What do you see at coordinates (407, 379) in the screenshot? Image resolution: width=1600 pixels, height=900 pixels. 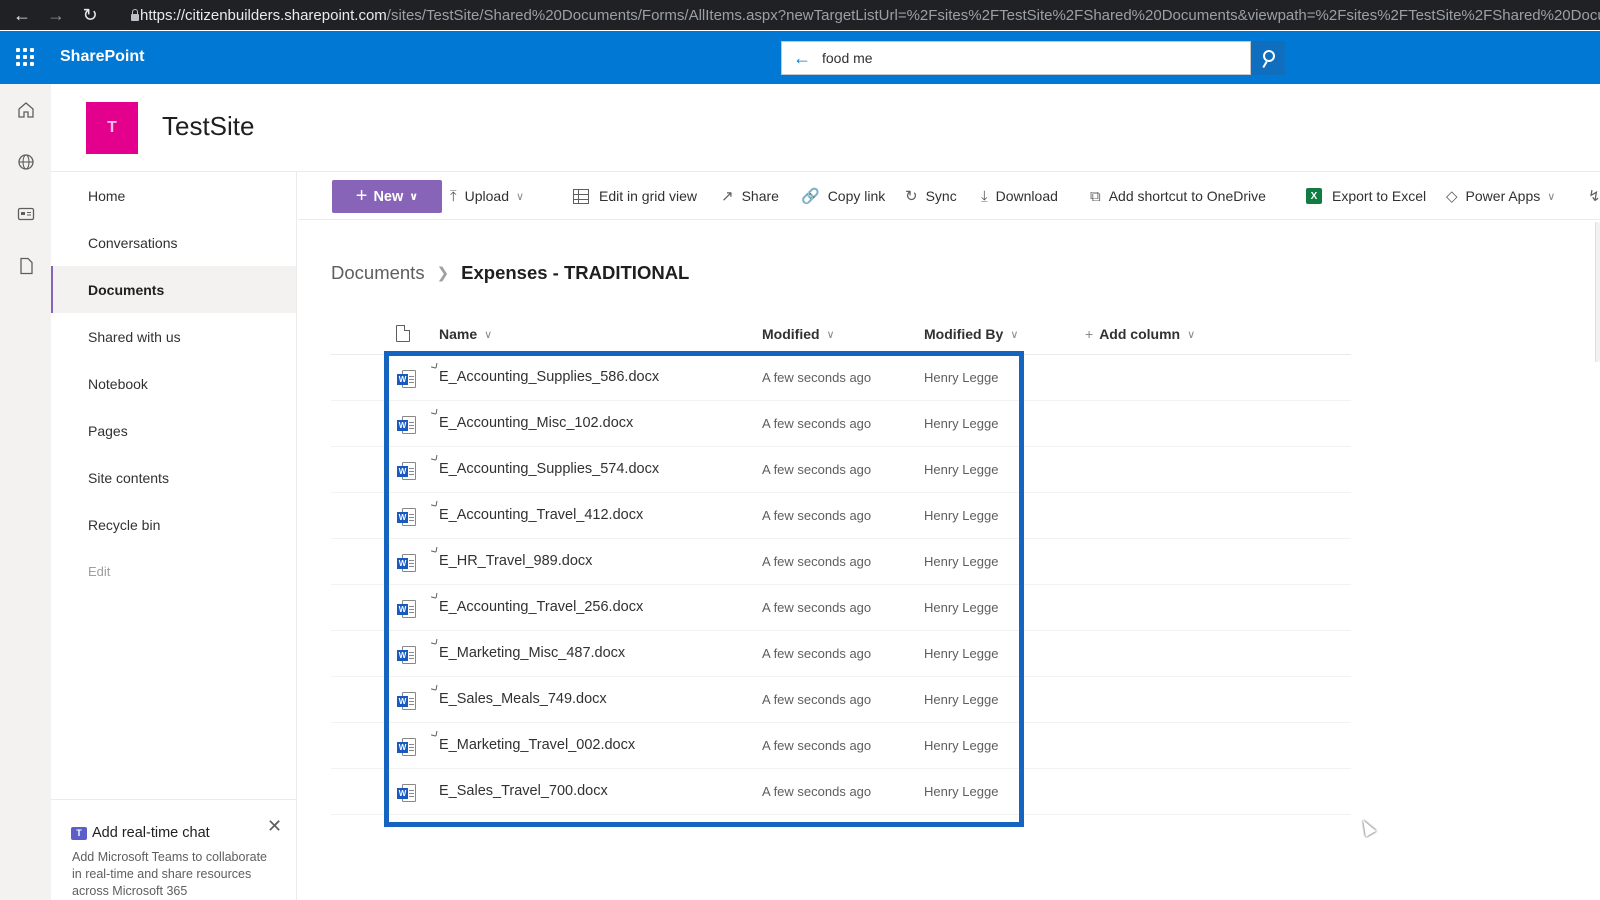 I see `word-file-icon: W` at bounding box center [407, 379].